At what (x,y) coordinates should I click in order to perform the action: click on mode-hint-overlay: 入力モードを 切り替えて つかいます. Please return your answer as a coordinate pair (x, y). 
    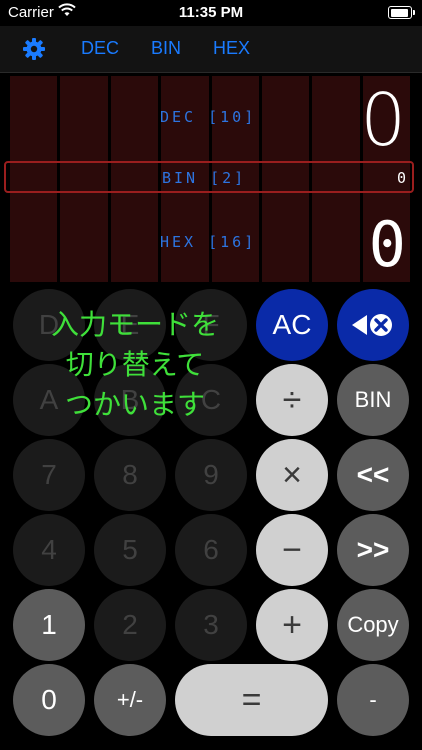
    Looking at the image, I should click on (135, 365).